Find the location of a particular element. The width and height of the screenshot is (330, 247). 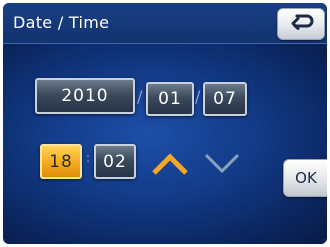

ok-label: OK is located at coordinates (306, 178).